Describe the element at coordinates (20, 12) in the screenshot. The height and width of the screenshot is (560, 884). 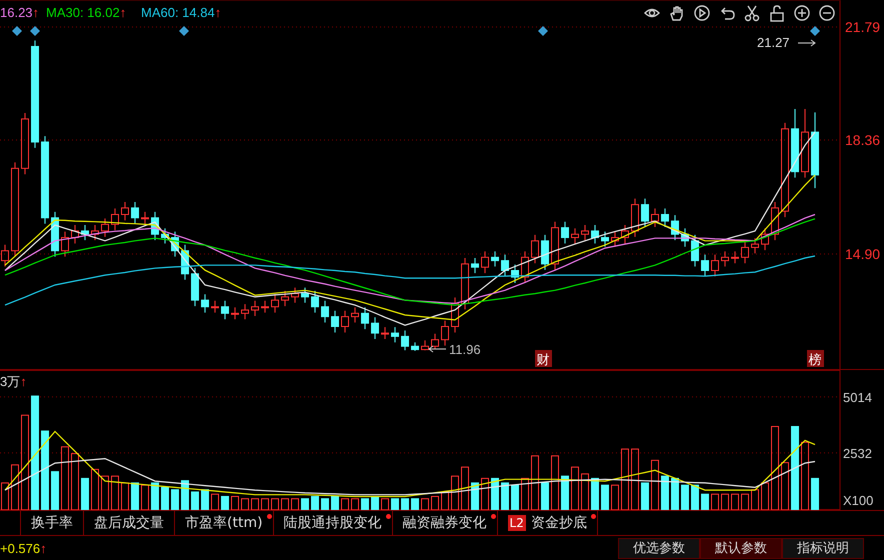
I see `moving-average-label: 16.23↑` at that location.